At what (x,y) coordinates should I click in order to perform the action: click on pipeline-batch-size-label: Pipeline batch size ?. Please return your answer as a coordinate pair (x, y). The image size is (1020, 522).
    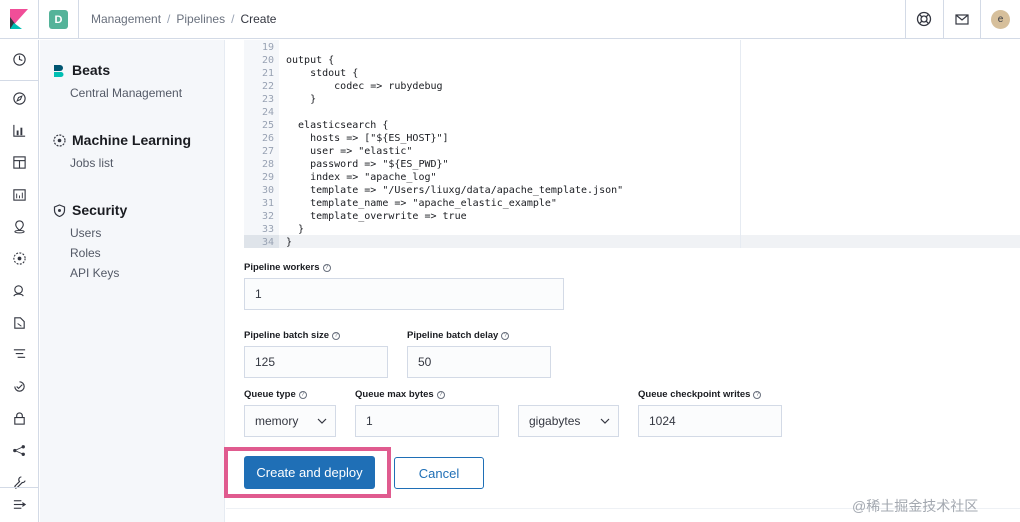
    Looking at the image, I should click on (292, 335).